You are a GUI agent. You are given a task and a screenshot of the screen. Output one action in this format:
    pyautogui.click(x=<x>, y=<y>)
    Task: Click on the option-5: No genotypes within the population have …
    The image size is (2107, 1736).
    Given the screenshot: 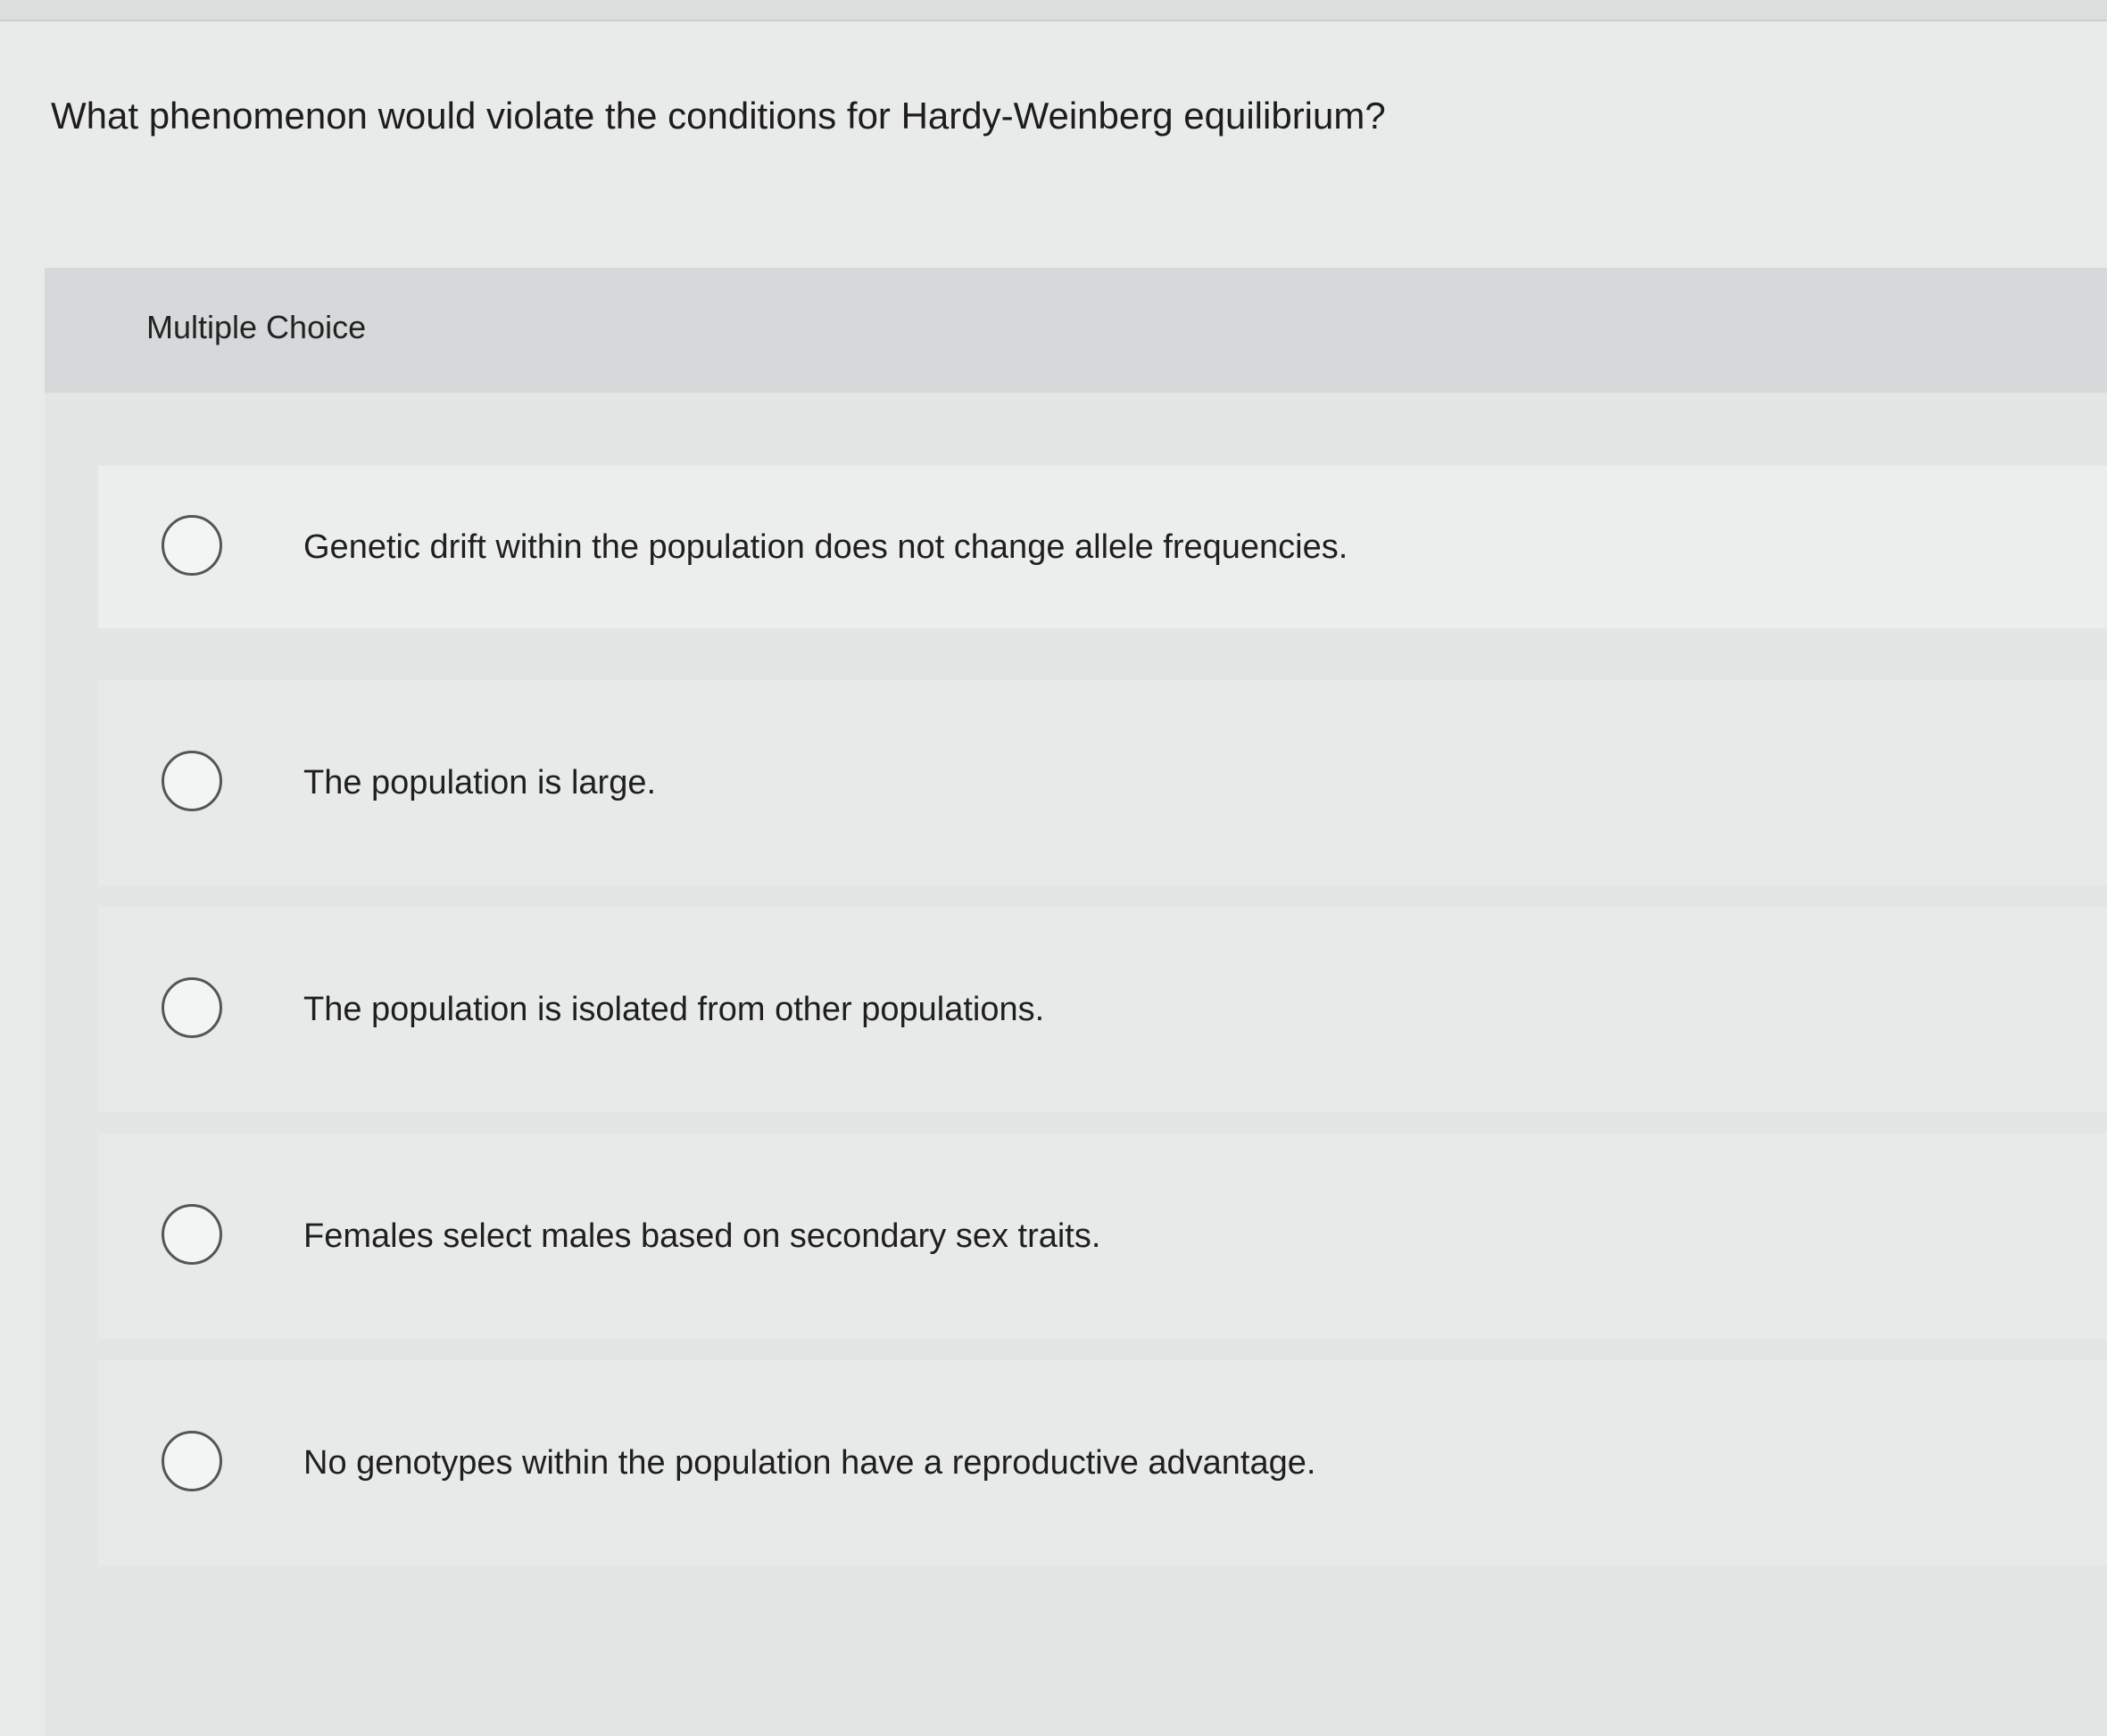 What is the action you would take?
    pyautogui.click(x=1102, y=1463)
    